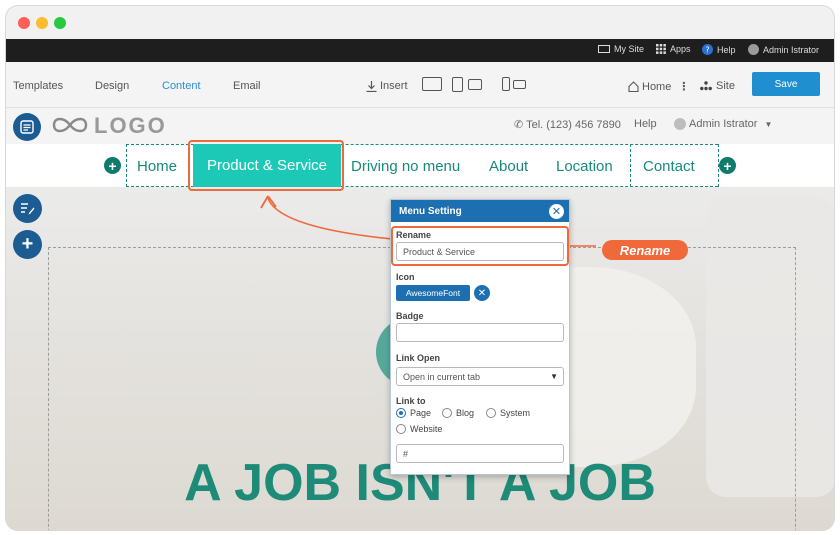 Image resolution: width=840 pixels, height=535 pixels. What do you see at coordinates (556, 211) in the screenshot?
I see `dialog-close-icon: ✕` at bounding box center [556, 211].